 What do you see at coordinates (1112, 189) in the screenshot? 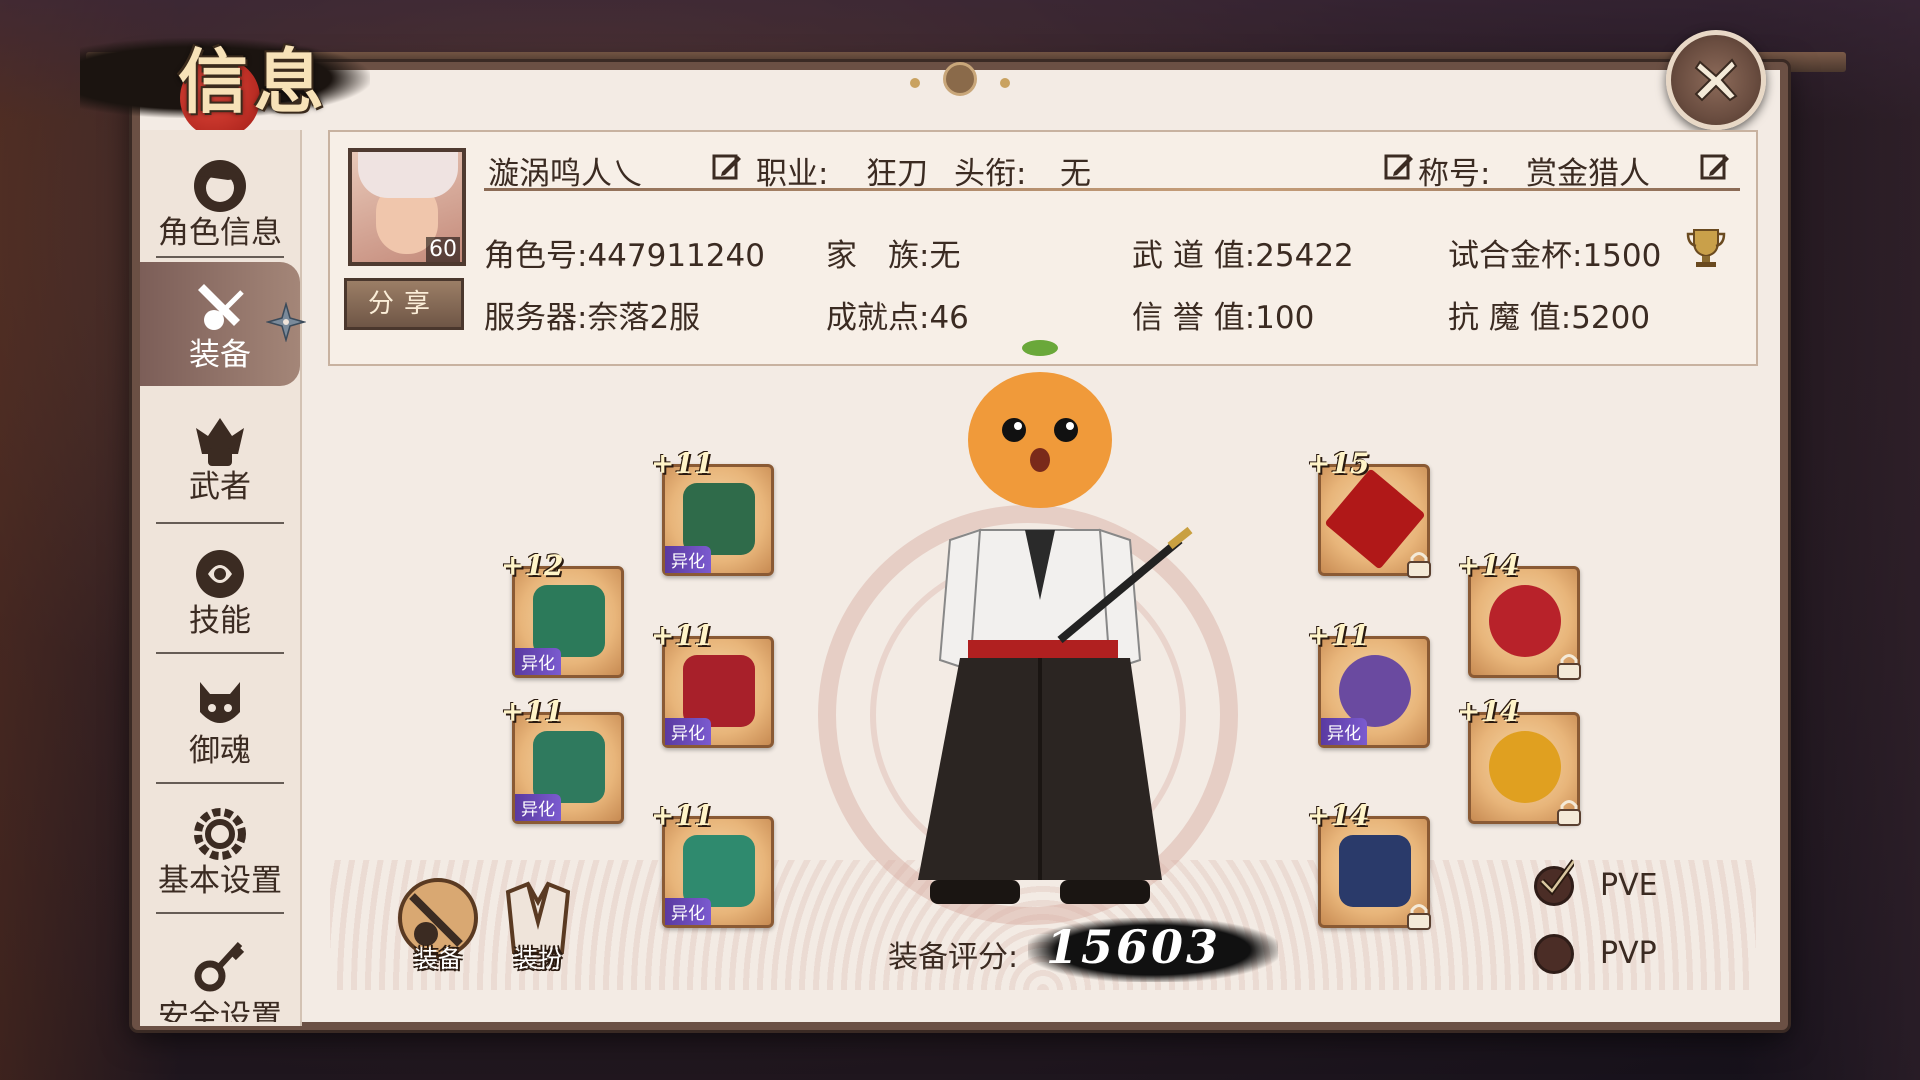
I see `name-underline` at bounding box center [1112, 189].